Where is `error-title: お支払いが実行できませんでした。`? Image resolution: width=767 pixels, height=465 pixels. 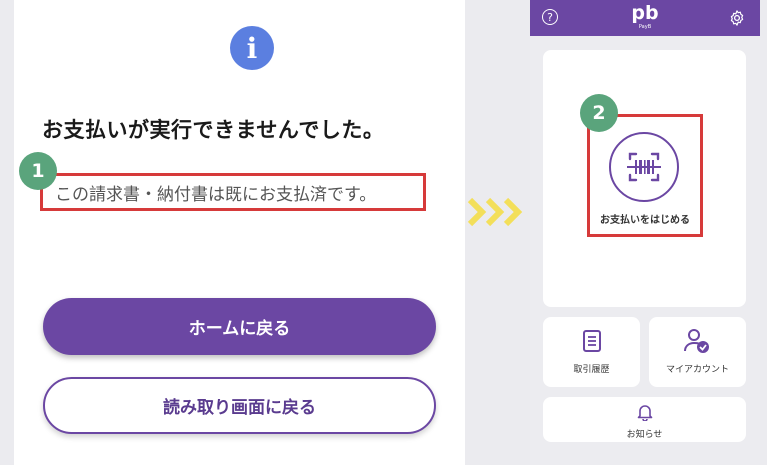 error-title: お支払いが実行できませんでした。 is located at coordinates (213, 130).